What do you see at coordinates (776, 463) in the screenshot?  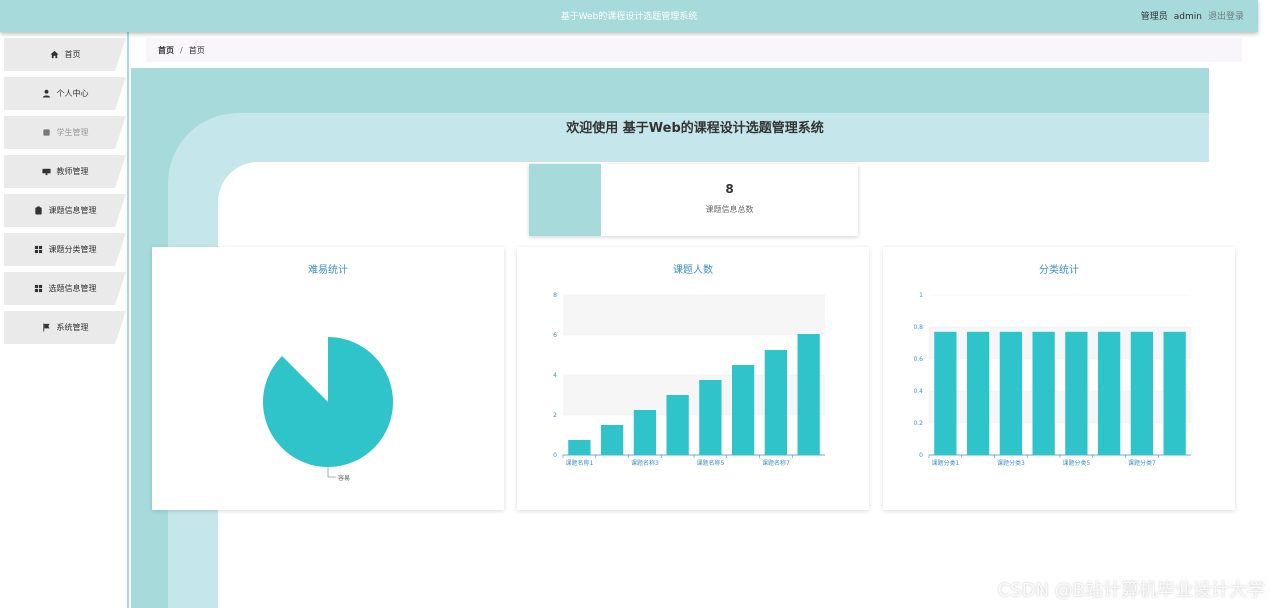 I see `x-tick-label: 课题名称7` at bounding box center [776, 463].